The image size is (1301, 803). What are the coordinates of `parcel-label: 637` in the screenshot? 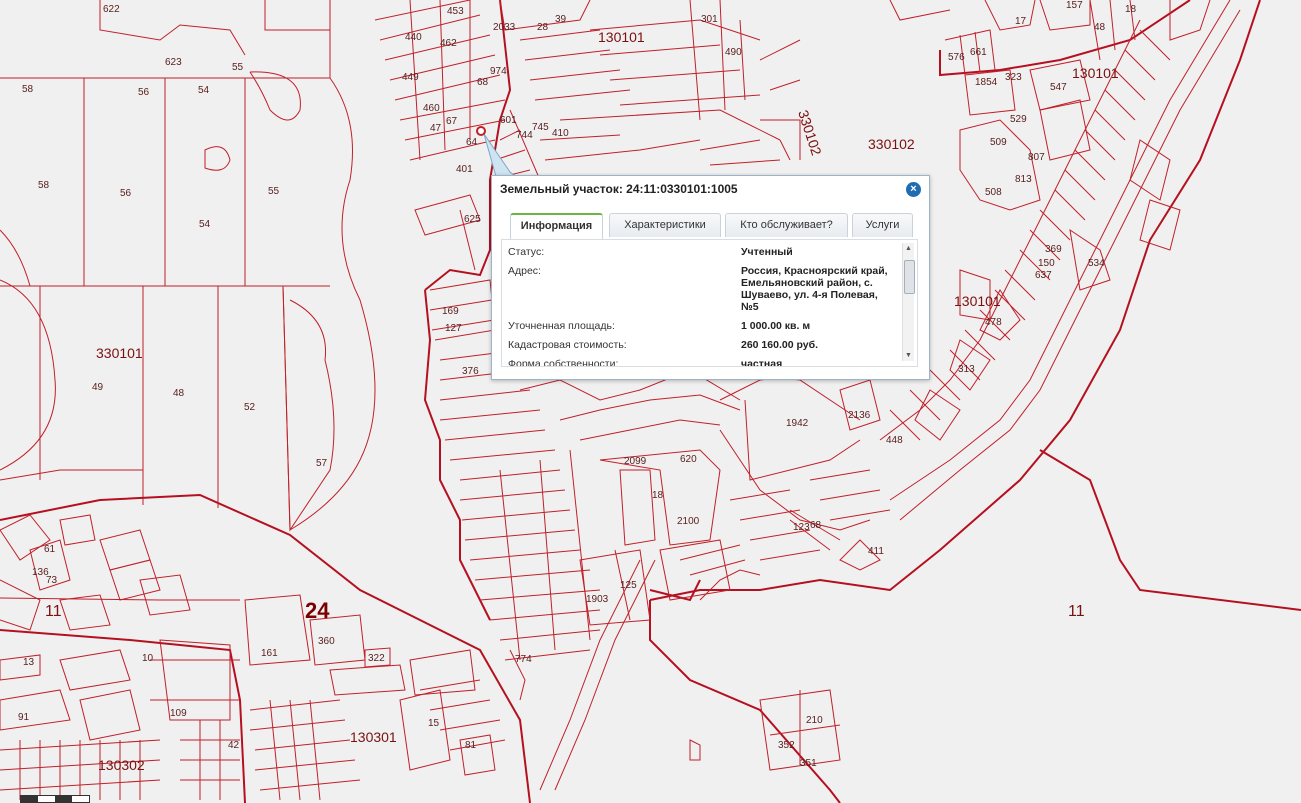 It's located at (1043, 275).